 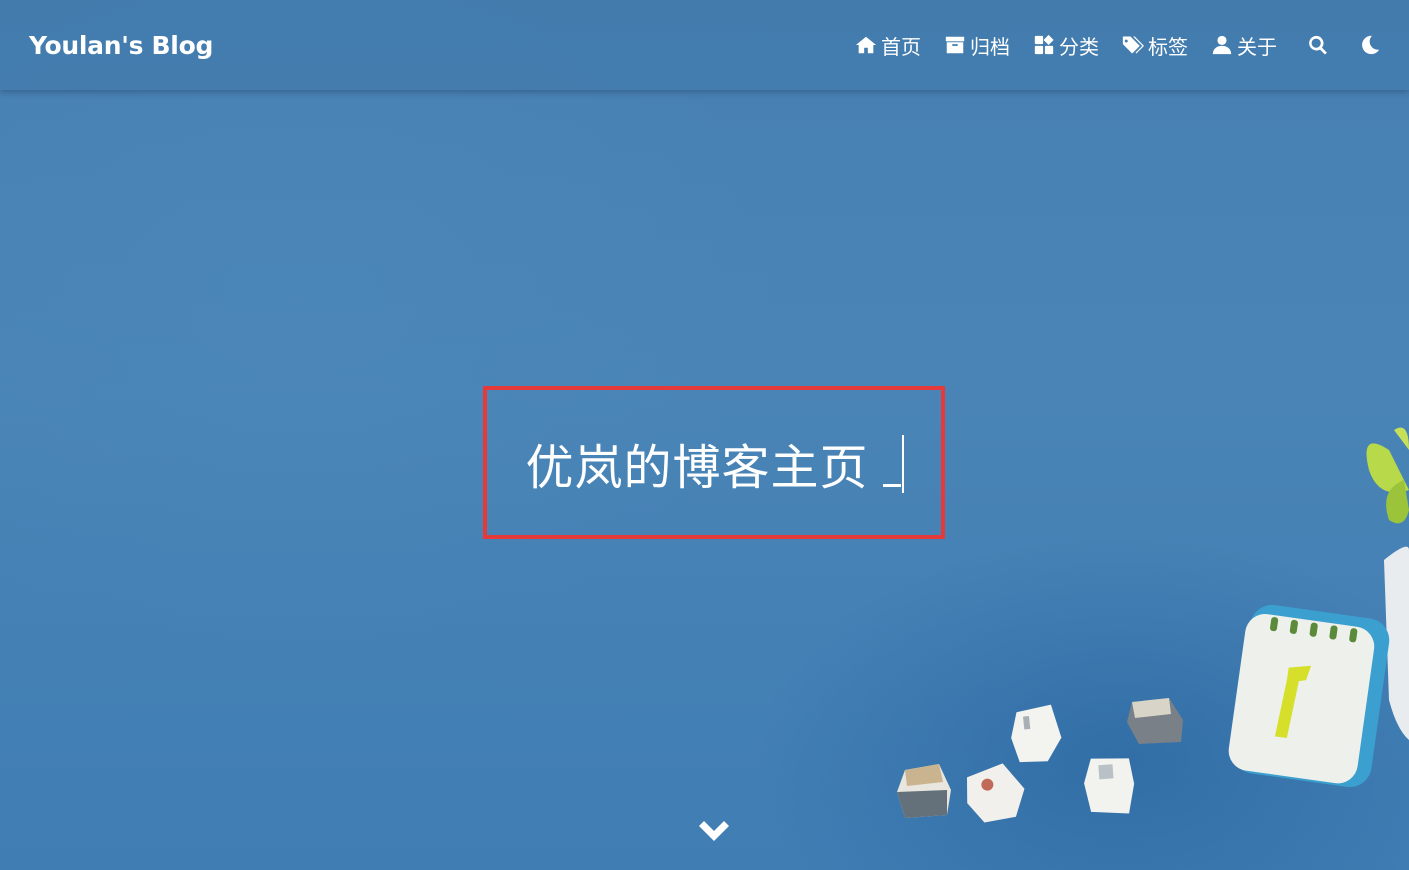 I want to click on nav-item-label: 关于, so click(x=1257, y=46).